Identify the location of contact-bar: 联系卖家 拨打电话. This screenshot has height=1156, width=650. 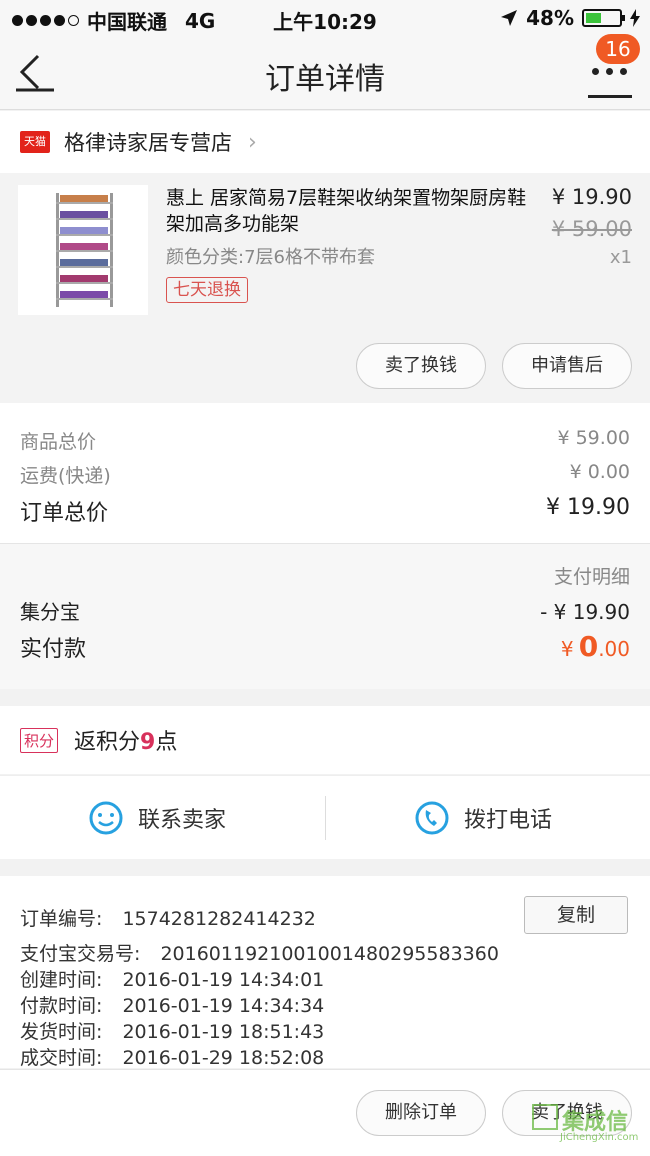
(325, 817).